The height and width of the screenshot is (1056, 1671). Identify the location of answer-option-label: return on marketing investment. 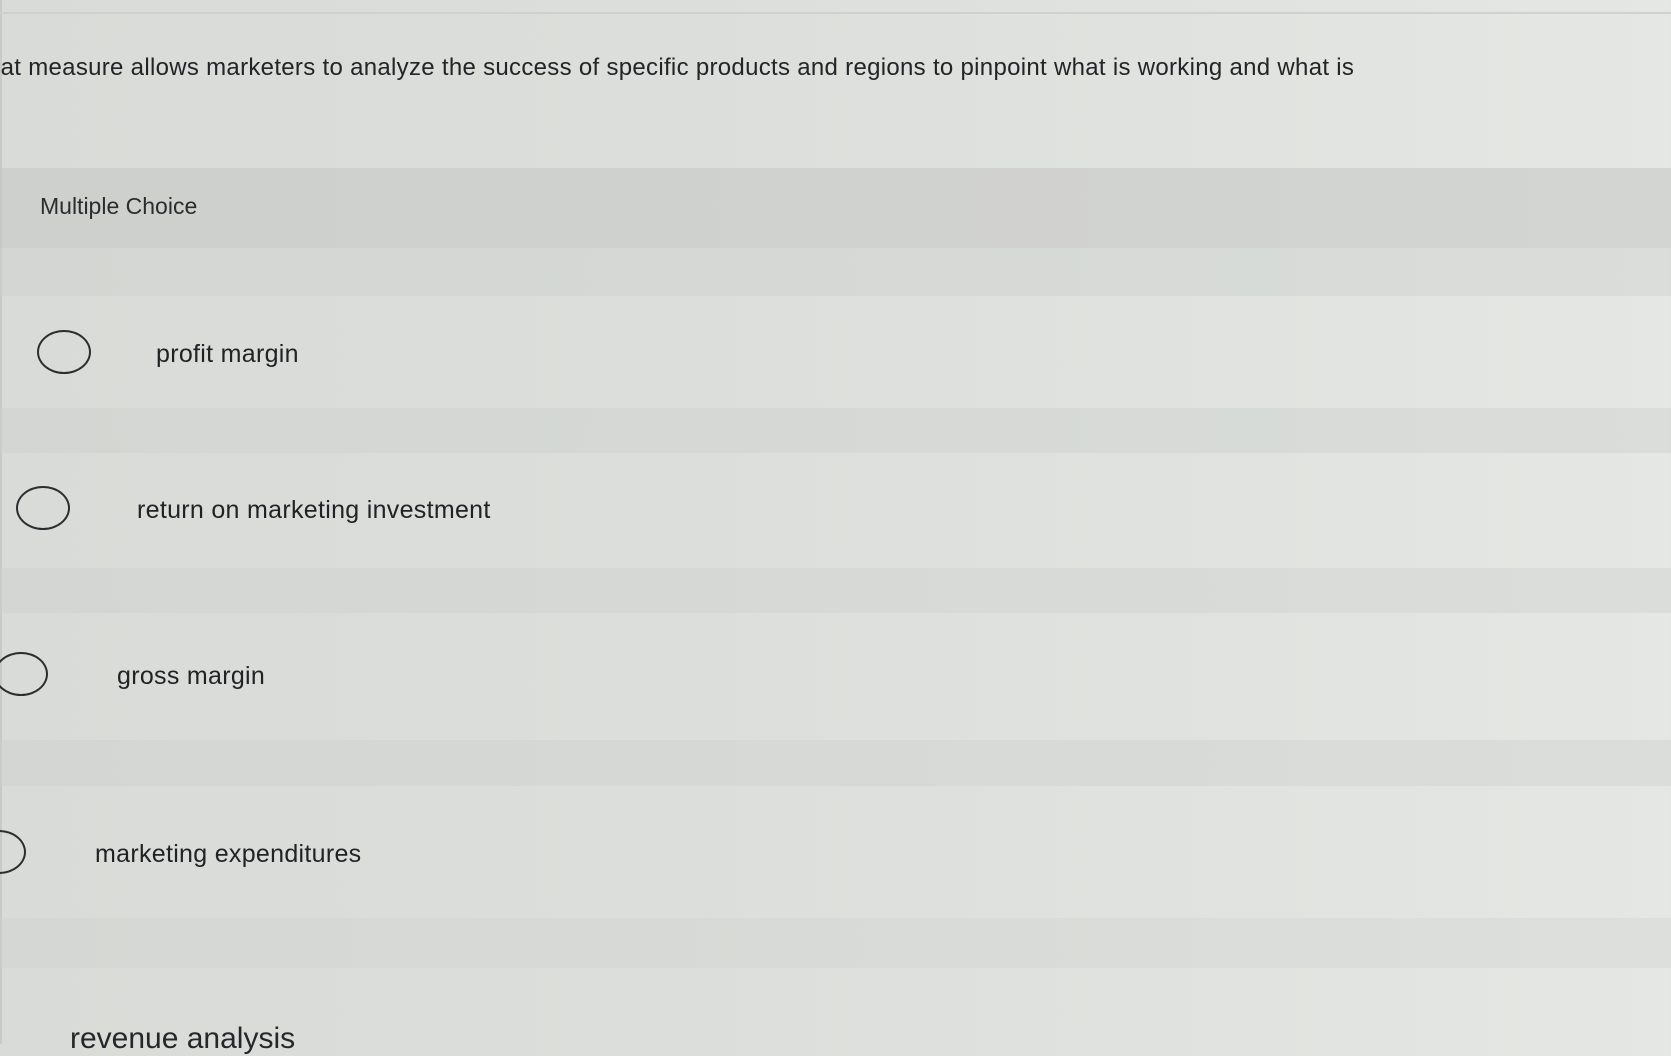
(314, 510).